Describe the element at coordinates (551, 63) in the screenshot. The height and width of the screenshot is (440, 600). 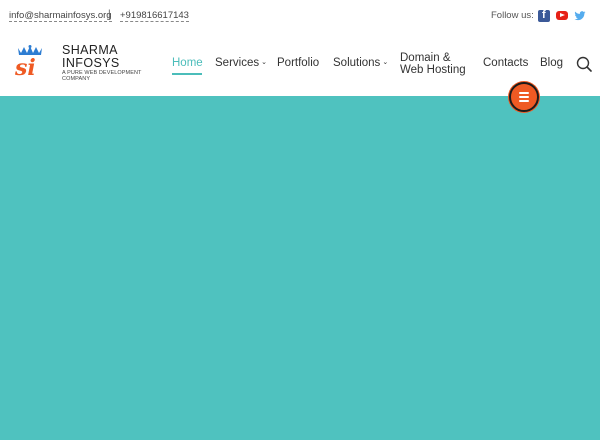
I see `nav-blog: Blog` at that location.